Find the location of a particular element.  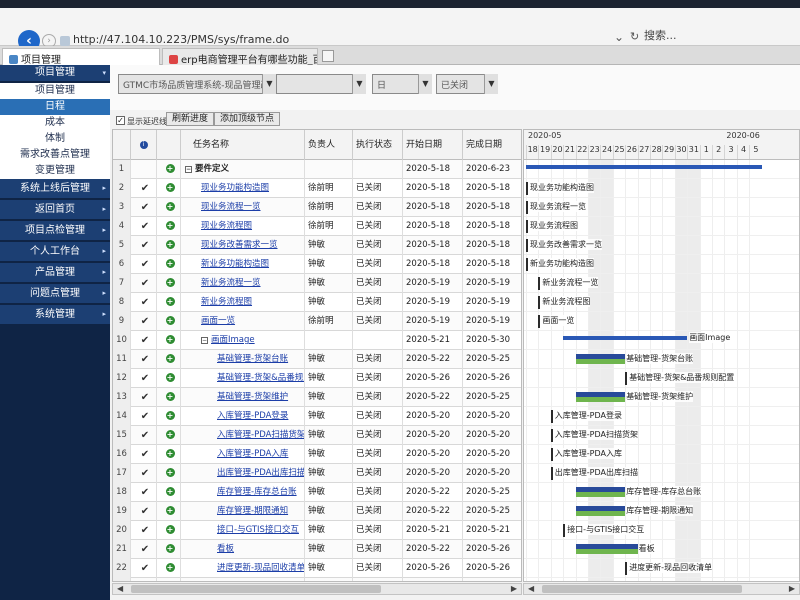

sidebar-subitem: 需求改善点管理 is located at coordinates (55, 155).